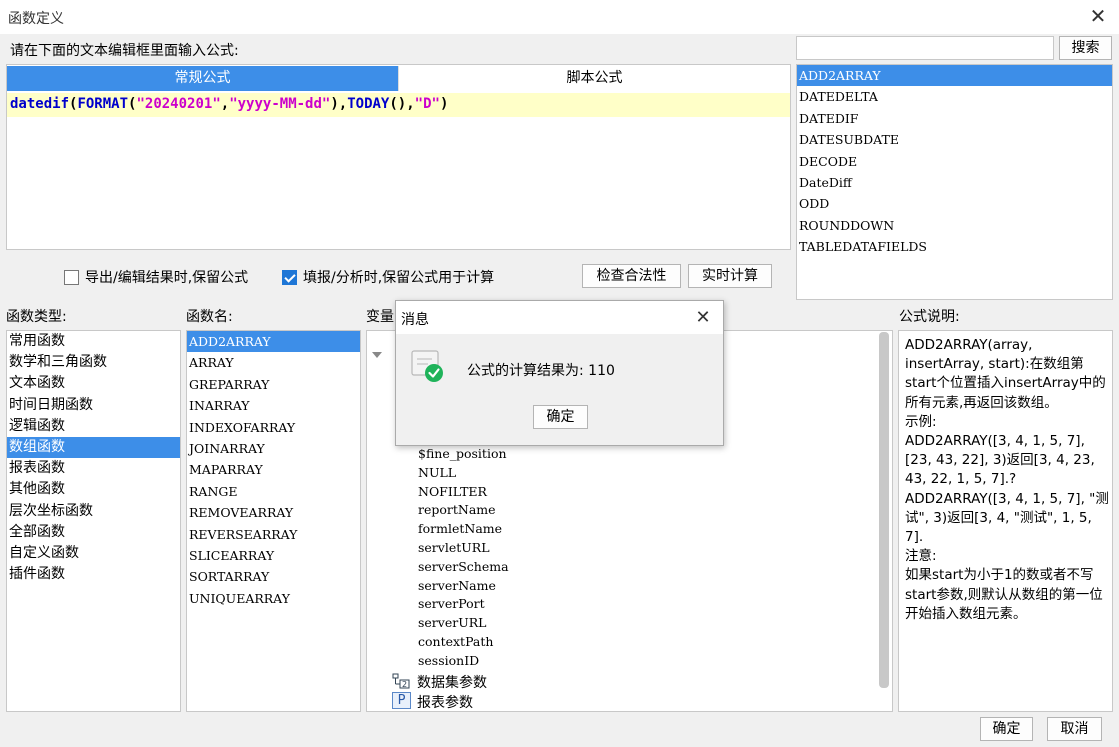 This screenshot has width=1119, height=747. I want to click on function-item: INDEXOFARRAY, so click(273, 427).